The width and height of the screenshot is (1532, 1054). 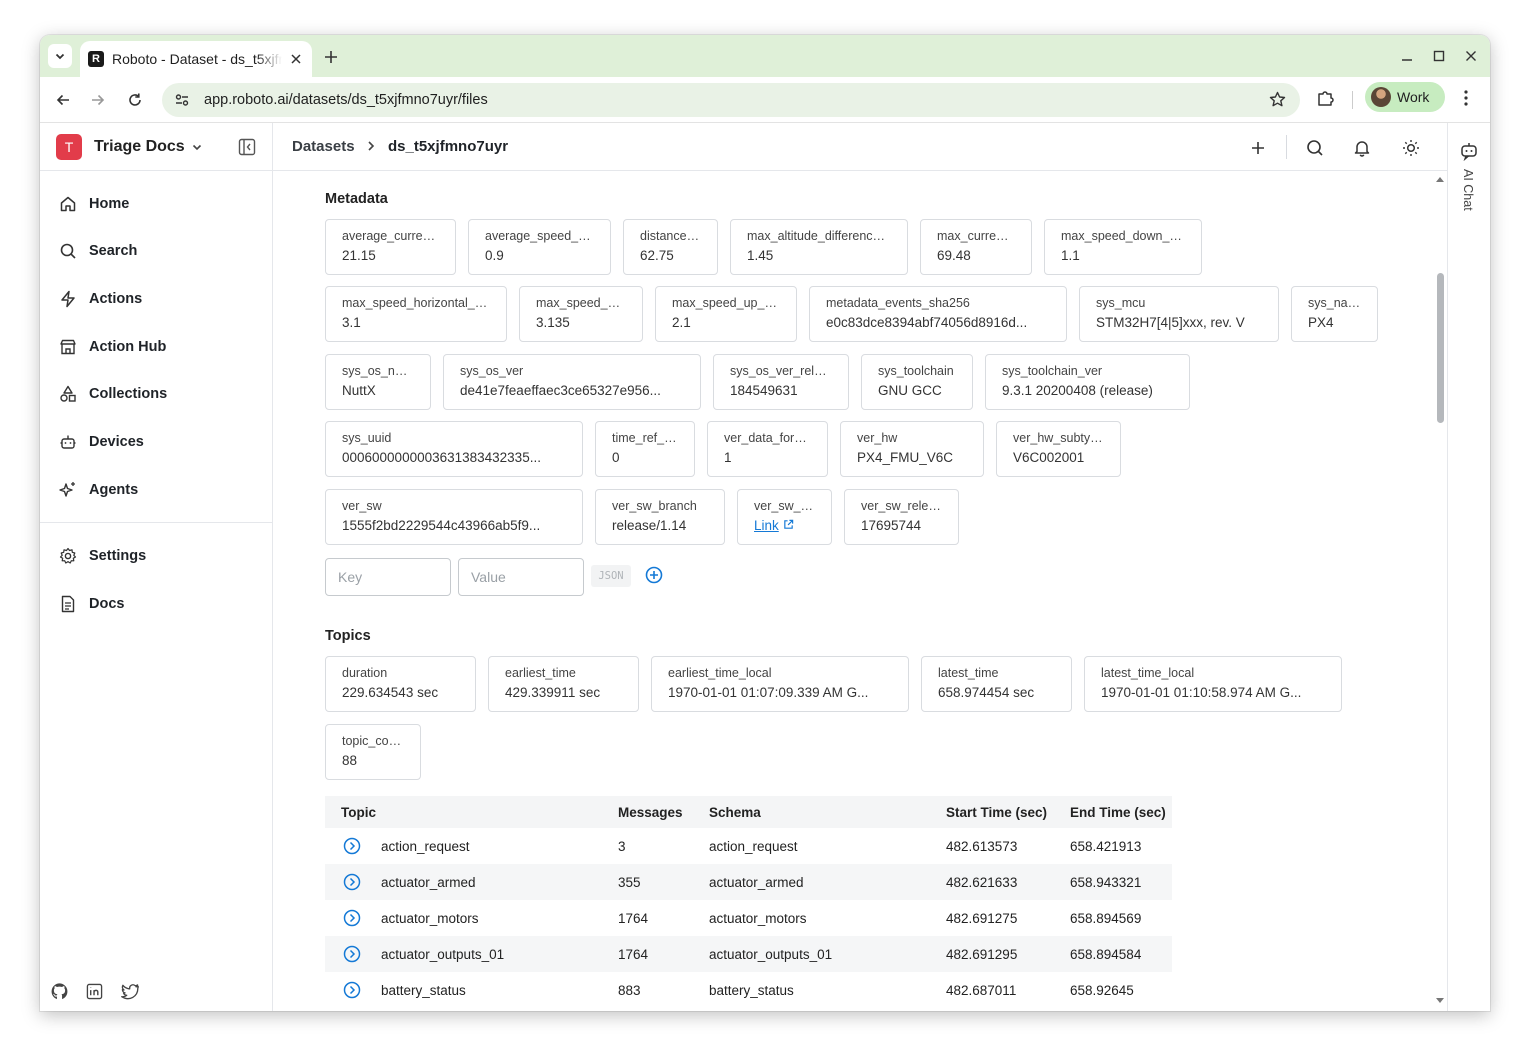 What do you see at coordinates (781, 382) in the screenshot?
I see `metadata-card: sys_os_ver_release 184549631` at bounding box center [781, 382].